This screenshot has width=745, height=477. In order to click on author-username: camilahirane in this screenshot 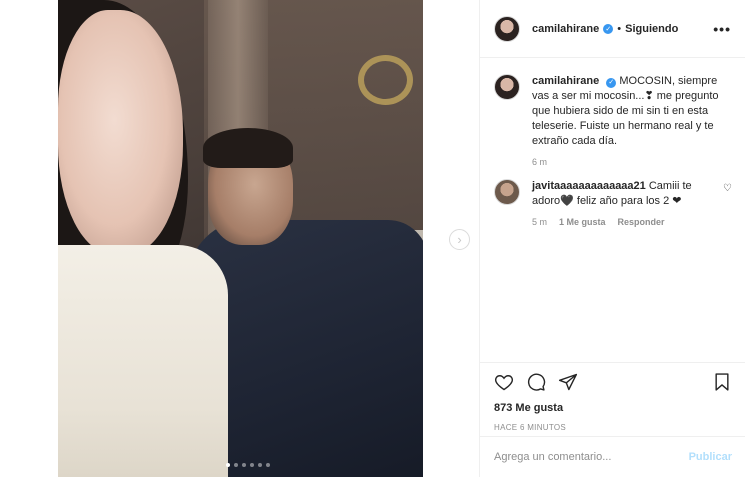, I will do `click(565, 29)`.